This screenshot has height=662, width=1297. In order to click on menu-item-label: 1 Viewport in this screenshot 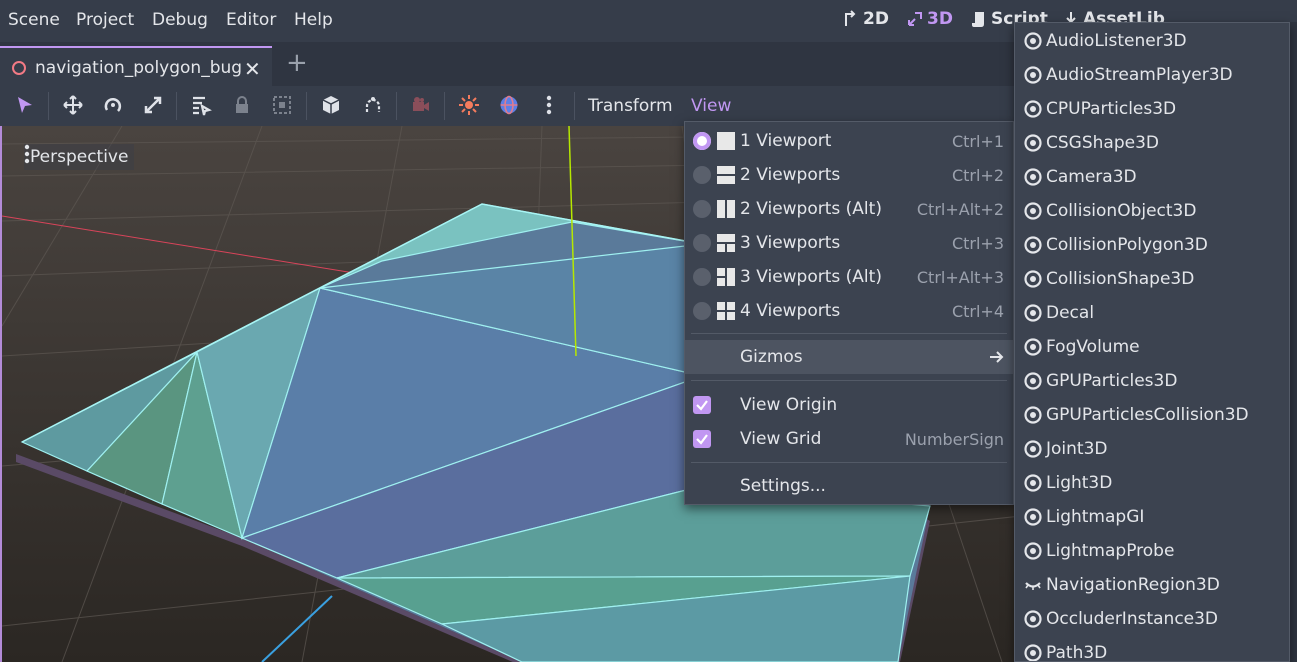, I will do `click(786, 141)`.